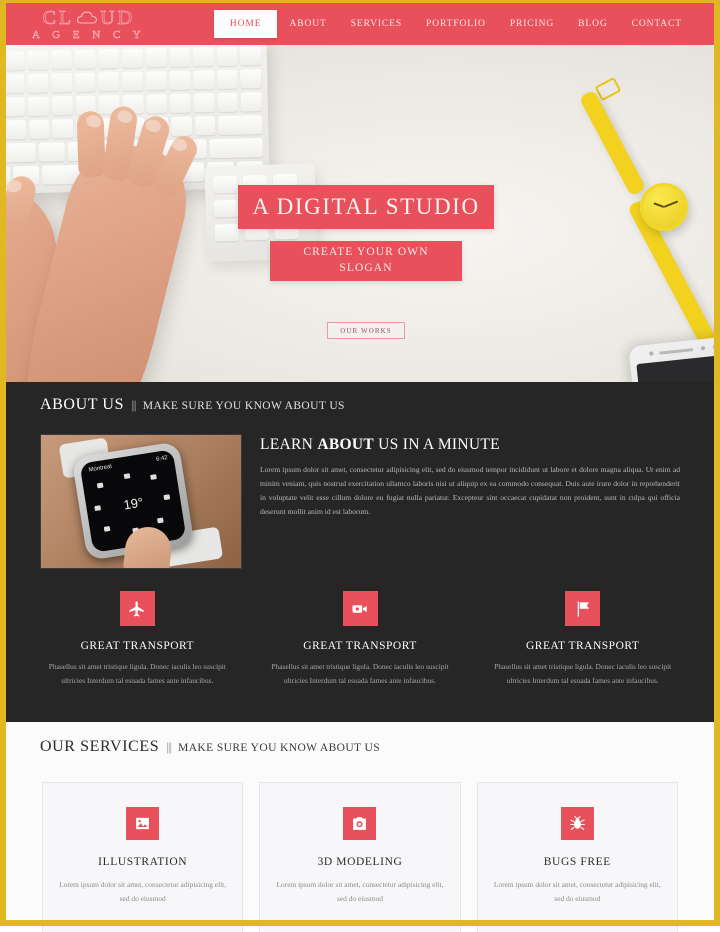  I want to click on bug-icon, so click(577, 823).